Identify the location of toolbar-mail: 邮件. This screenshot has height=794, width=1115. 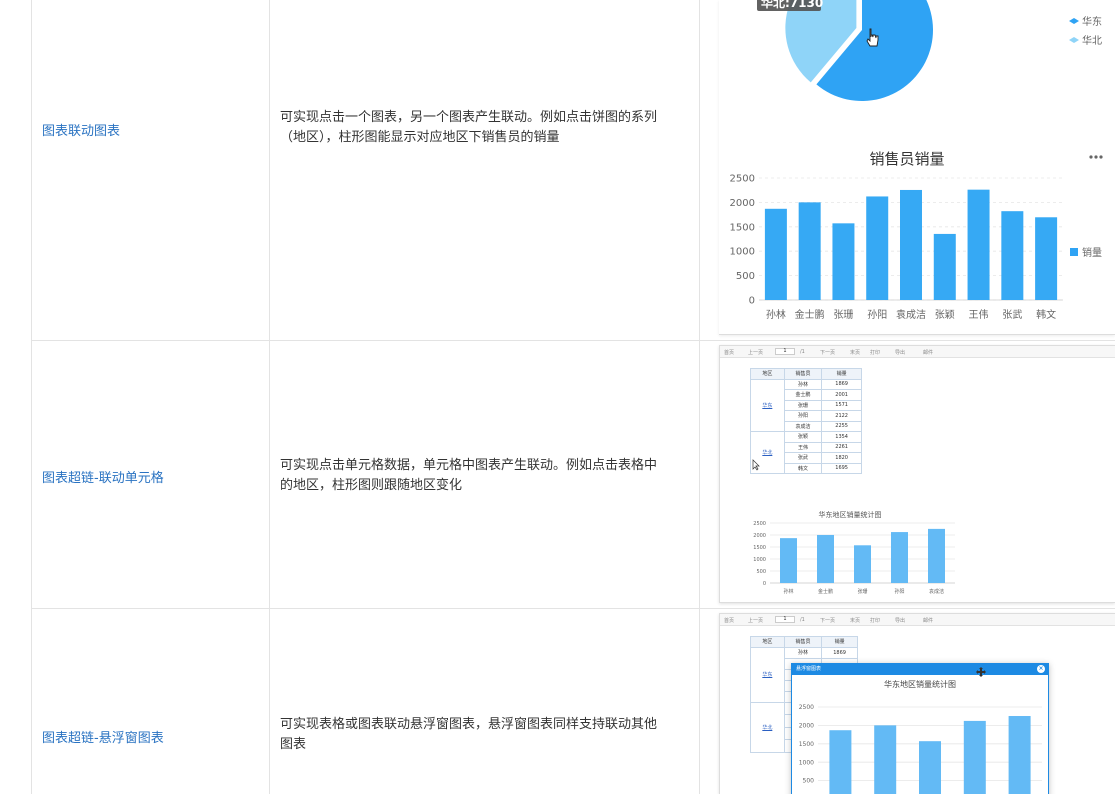
(928, 620).